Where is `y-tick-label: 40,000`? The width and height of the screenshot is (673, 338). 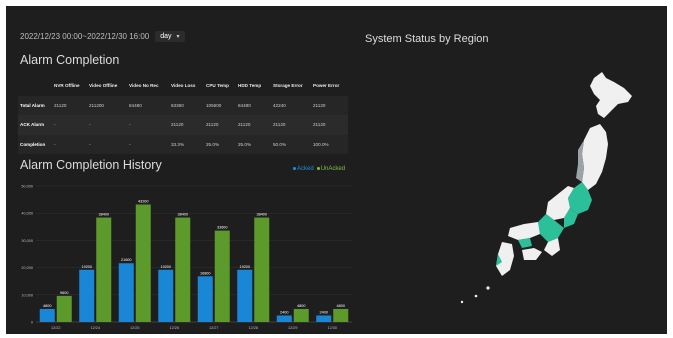 y-tick-label: 40,000 is located at coordinates (27, 214).